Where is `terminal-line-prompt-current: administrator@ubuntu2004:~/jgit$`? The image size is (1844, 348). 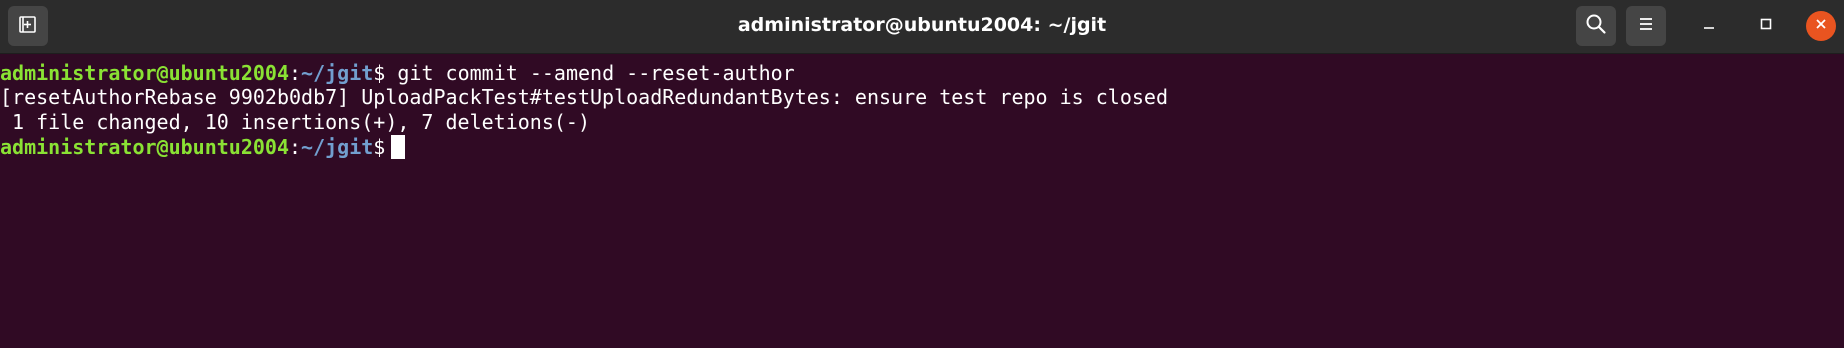
terminal-line-prompt-current: administrator@ubuntu2004:~/jgit$ is located at coordinates (203, 147).